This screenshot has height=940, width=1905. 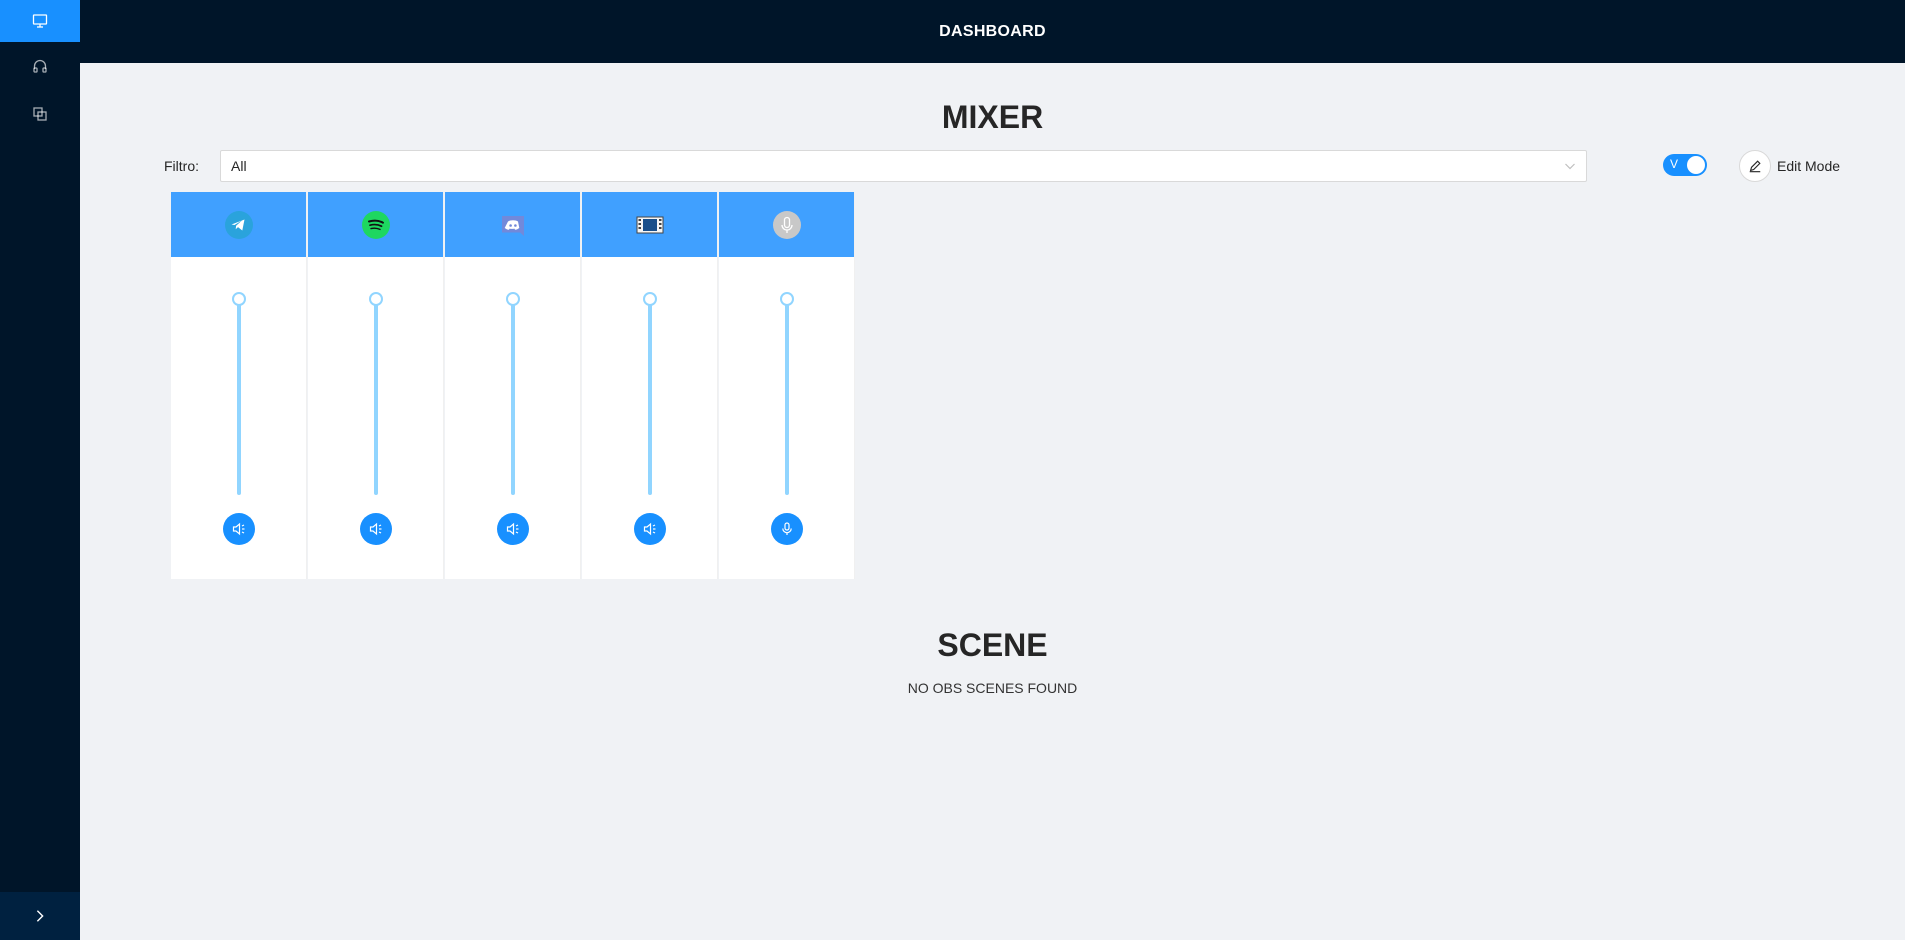 I want to click on channel-discord, so click(x=513, y=385).